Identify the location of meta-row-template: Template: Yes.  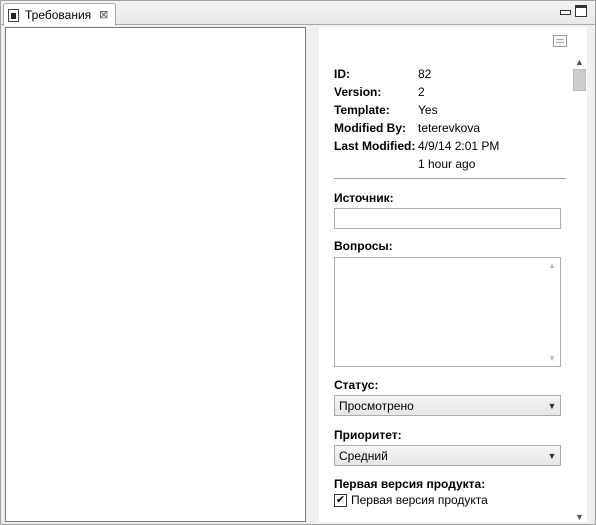
(454, 110).